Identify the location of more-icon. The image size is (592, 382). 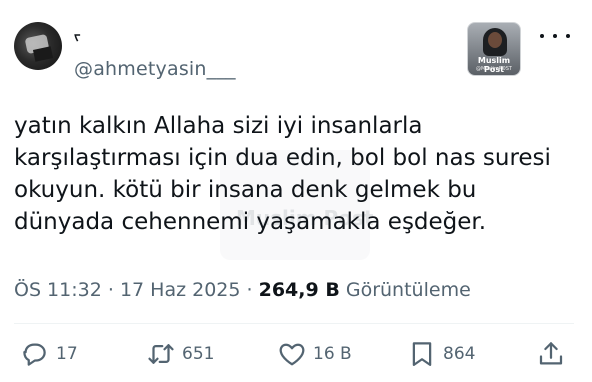
(555, 36).